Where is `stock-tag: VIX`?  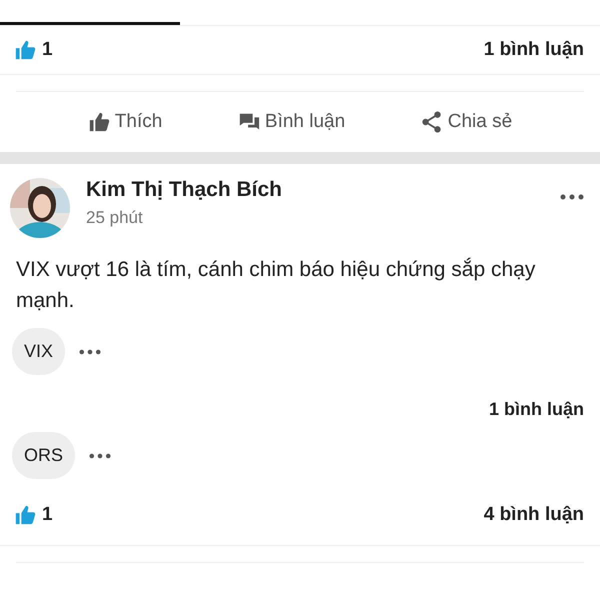
stock-tag: VIX is located at coordinates (39, 351).